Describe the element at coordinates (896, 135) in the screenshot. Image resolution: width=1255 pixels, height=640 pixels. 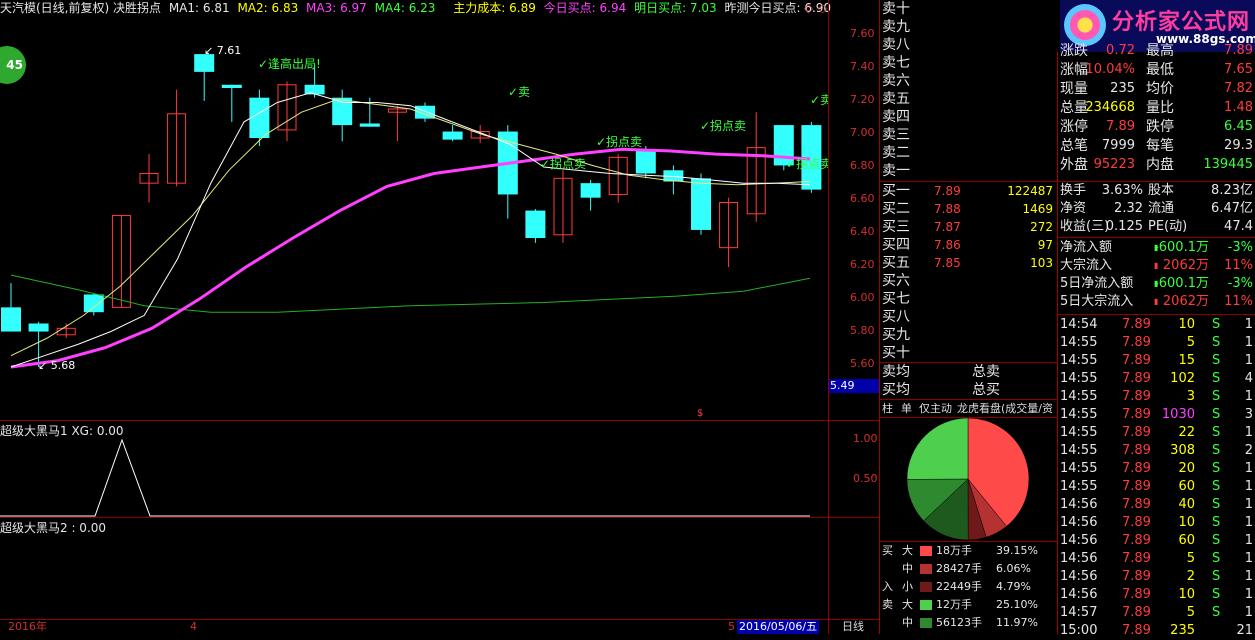
I see `book-label: 卖三` at that location.